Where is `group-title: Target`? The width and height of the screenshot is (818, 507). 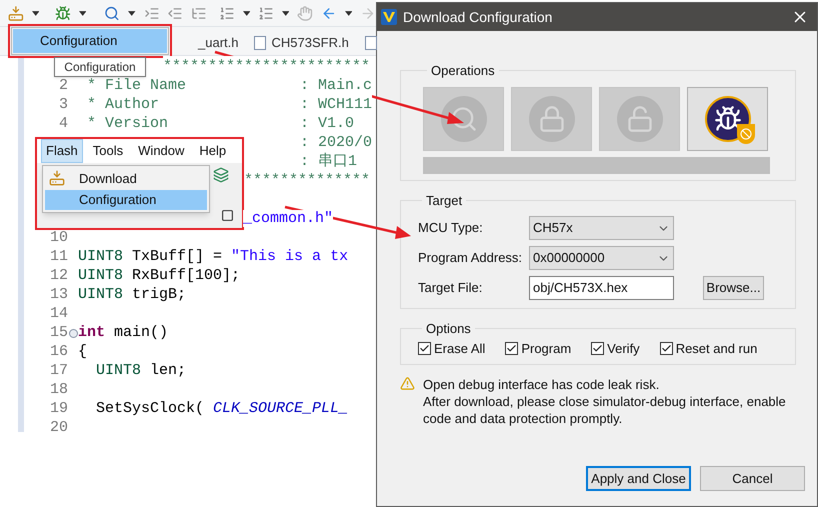 group-title: Target is located at coordinates (444, 201).